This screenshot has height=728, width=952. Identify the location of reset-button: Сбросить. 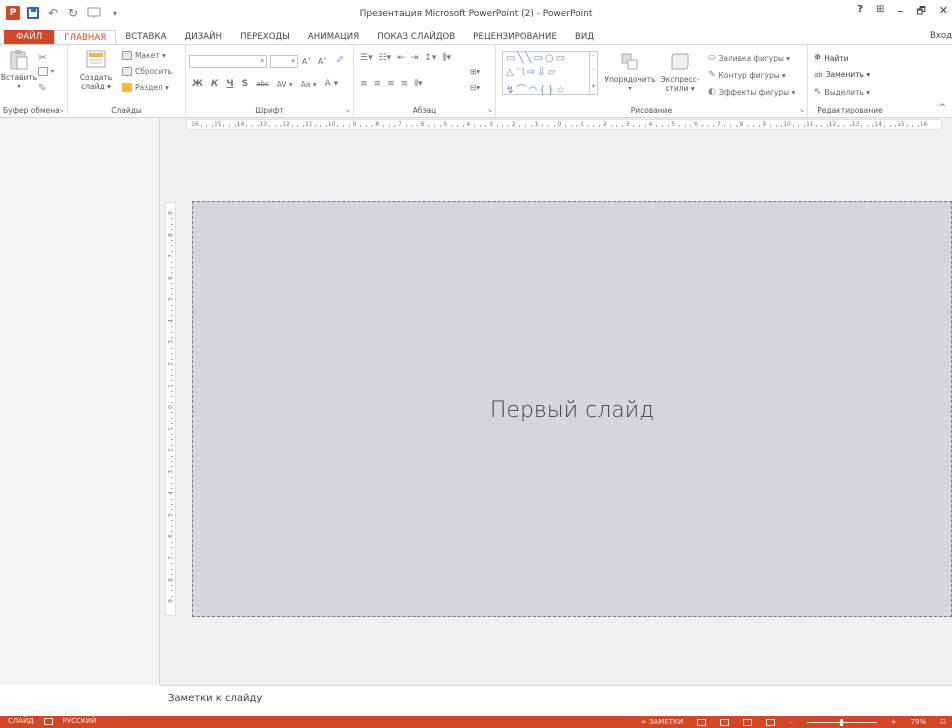
(147, 71).